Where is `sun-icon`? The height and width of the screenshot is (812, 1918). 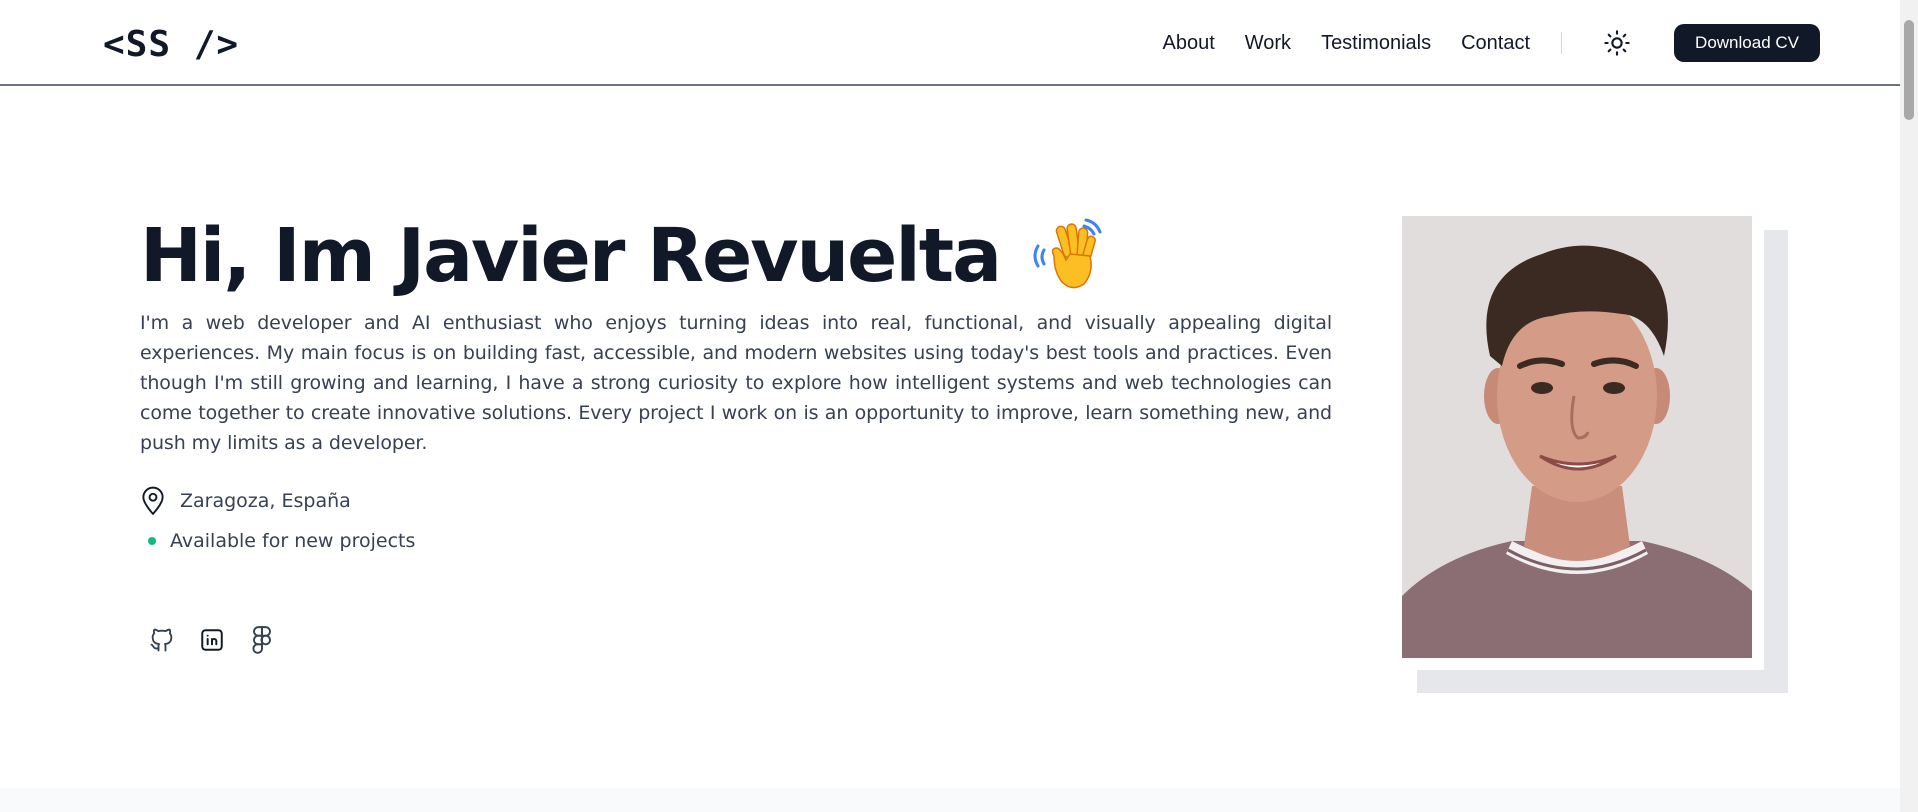 sun-icon is located at coordinates (1617, 43).